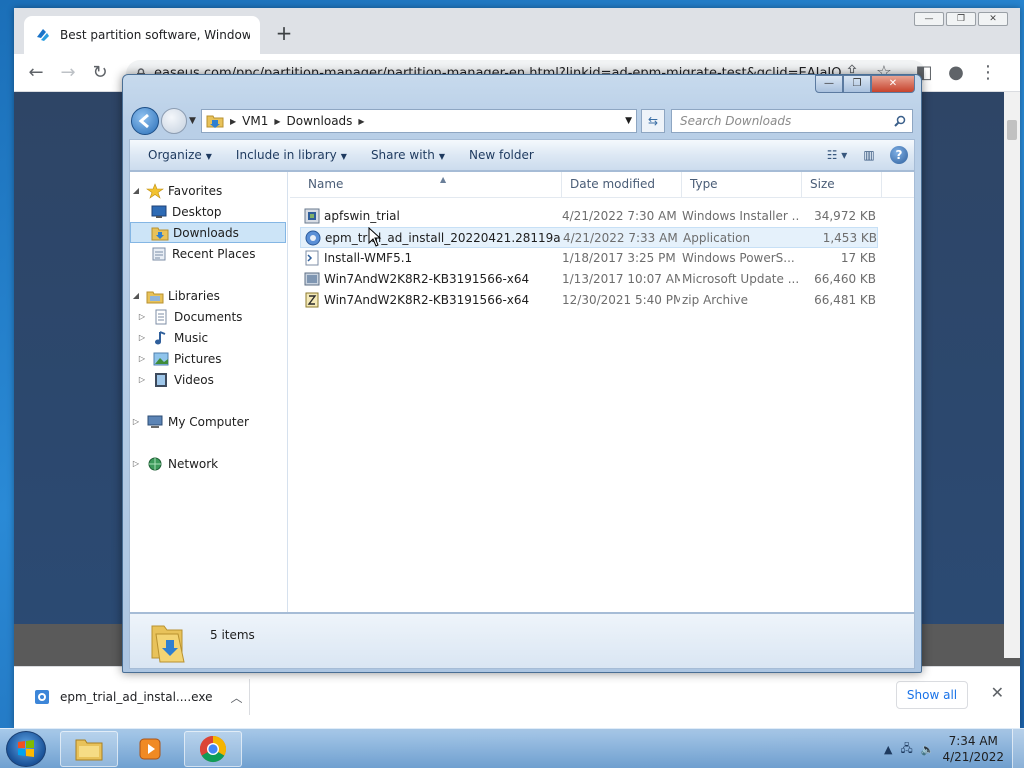 This screenshot has width=1024, height=768. What do you see at coordinates (993, 19) in the screenshot?
I see `browser-close-button: ✕` at bounding box center [993, 19].